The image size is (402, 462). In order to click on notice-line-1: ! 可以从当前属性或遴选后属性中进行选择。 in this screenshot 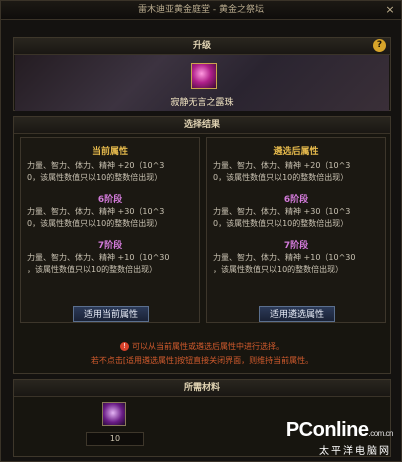, I will do `click(202, 346)`.